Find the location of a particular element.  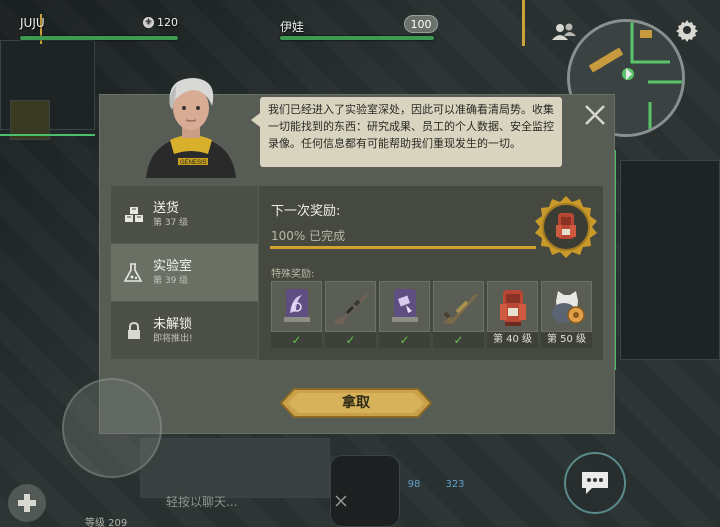

sidebar-item-level: 即将推出! is located at coordinates (173, 338).